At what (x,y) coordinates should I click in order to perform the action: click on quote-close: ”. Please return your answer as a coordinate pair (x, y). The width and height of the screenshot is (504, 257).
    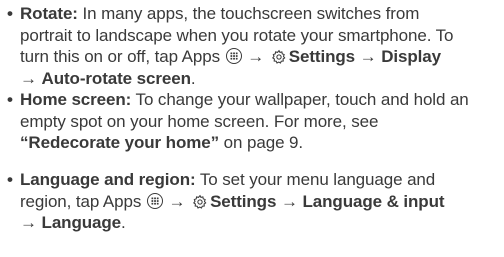
    Looking at the image, I should click on (215, 142).